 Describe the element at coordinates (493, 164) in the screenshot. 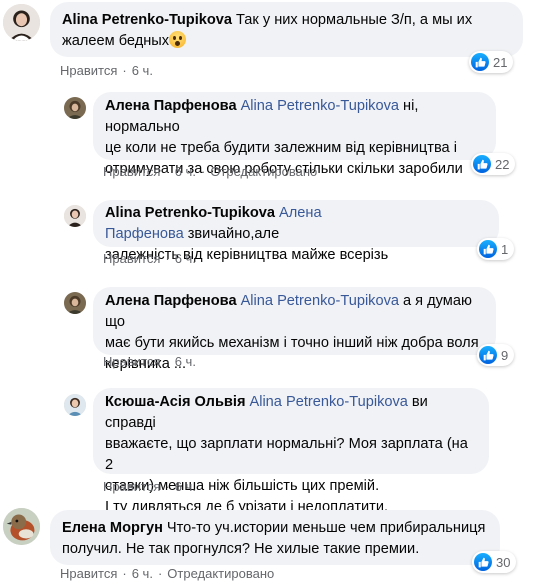

I see `reaction-counter: 22` at that location.